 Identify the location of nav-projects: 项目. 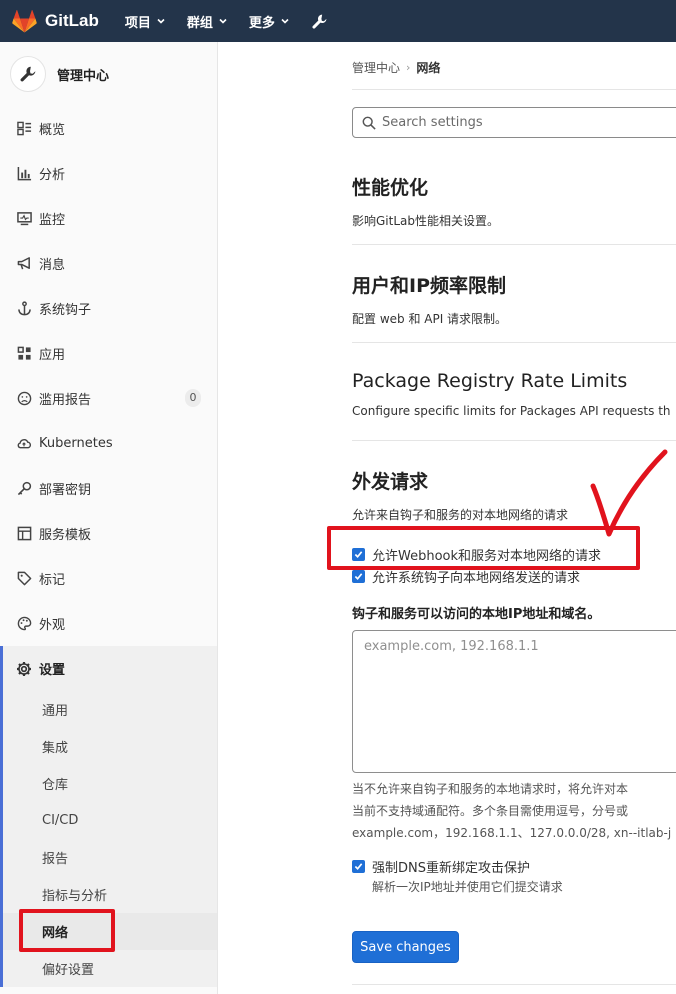
(145, 21).